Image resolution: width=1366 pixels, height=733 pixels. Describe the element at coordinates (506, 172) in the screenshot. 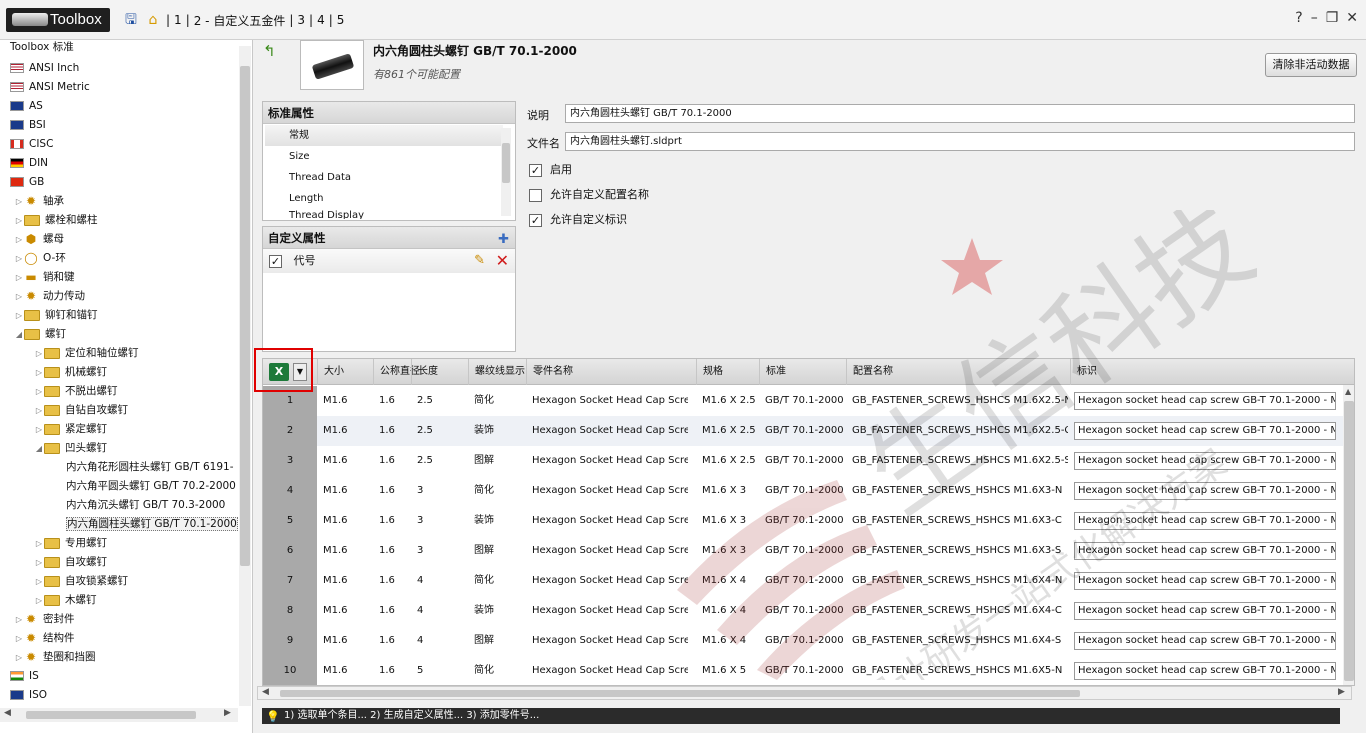

I see `properties-scrollbar` at that location.